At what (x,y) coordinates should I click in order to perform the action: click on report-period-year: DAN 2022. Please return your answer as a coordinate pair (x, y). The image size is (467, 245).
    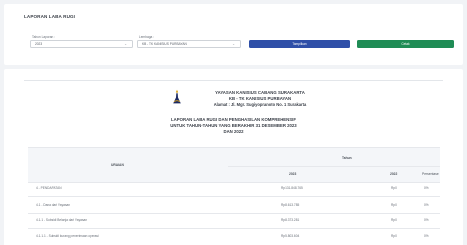
    Looking at the image, I should click on (233, 131).